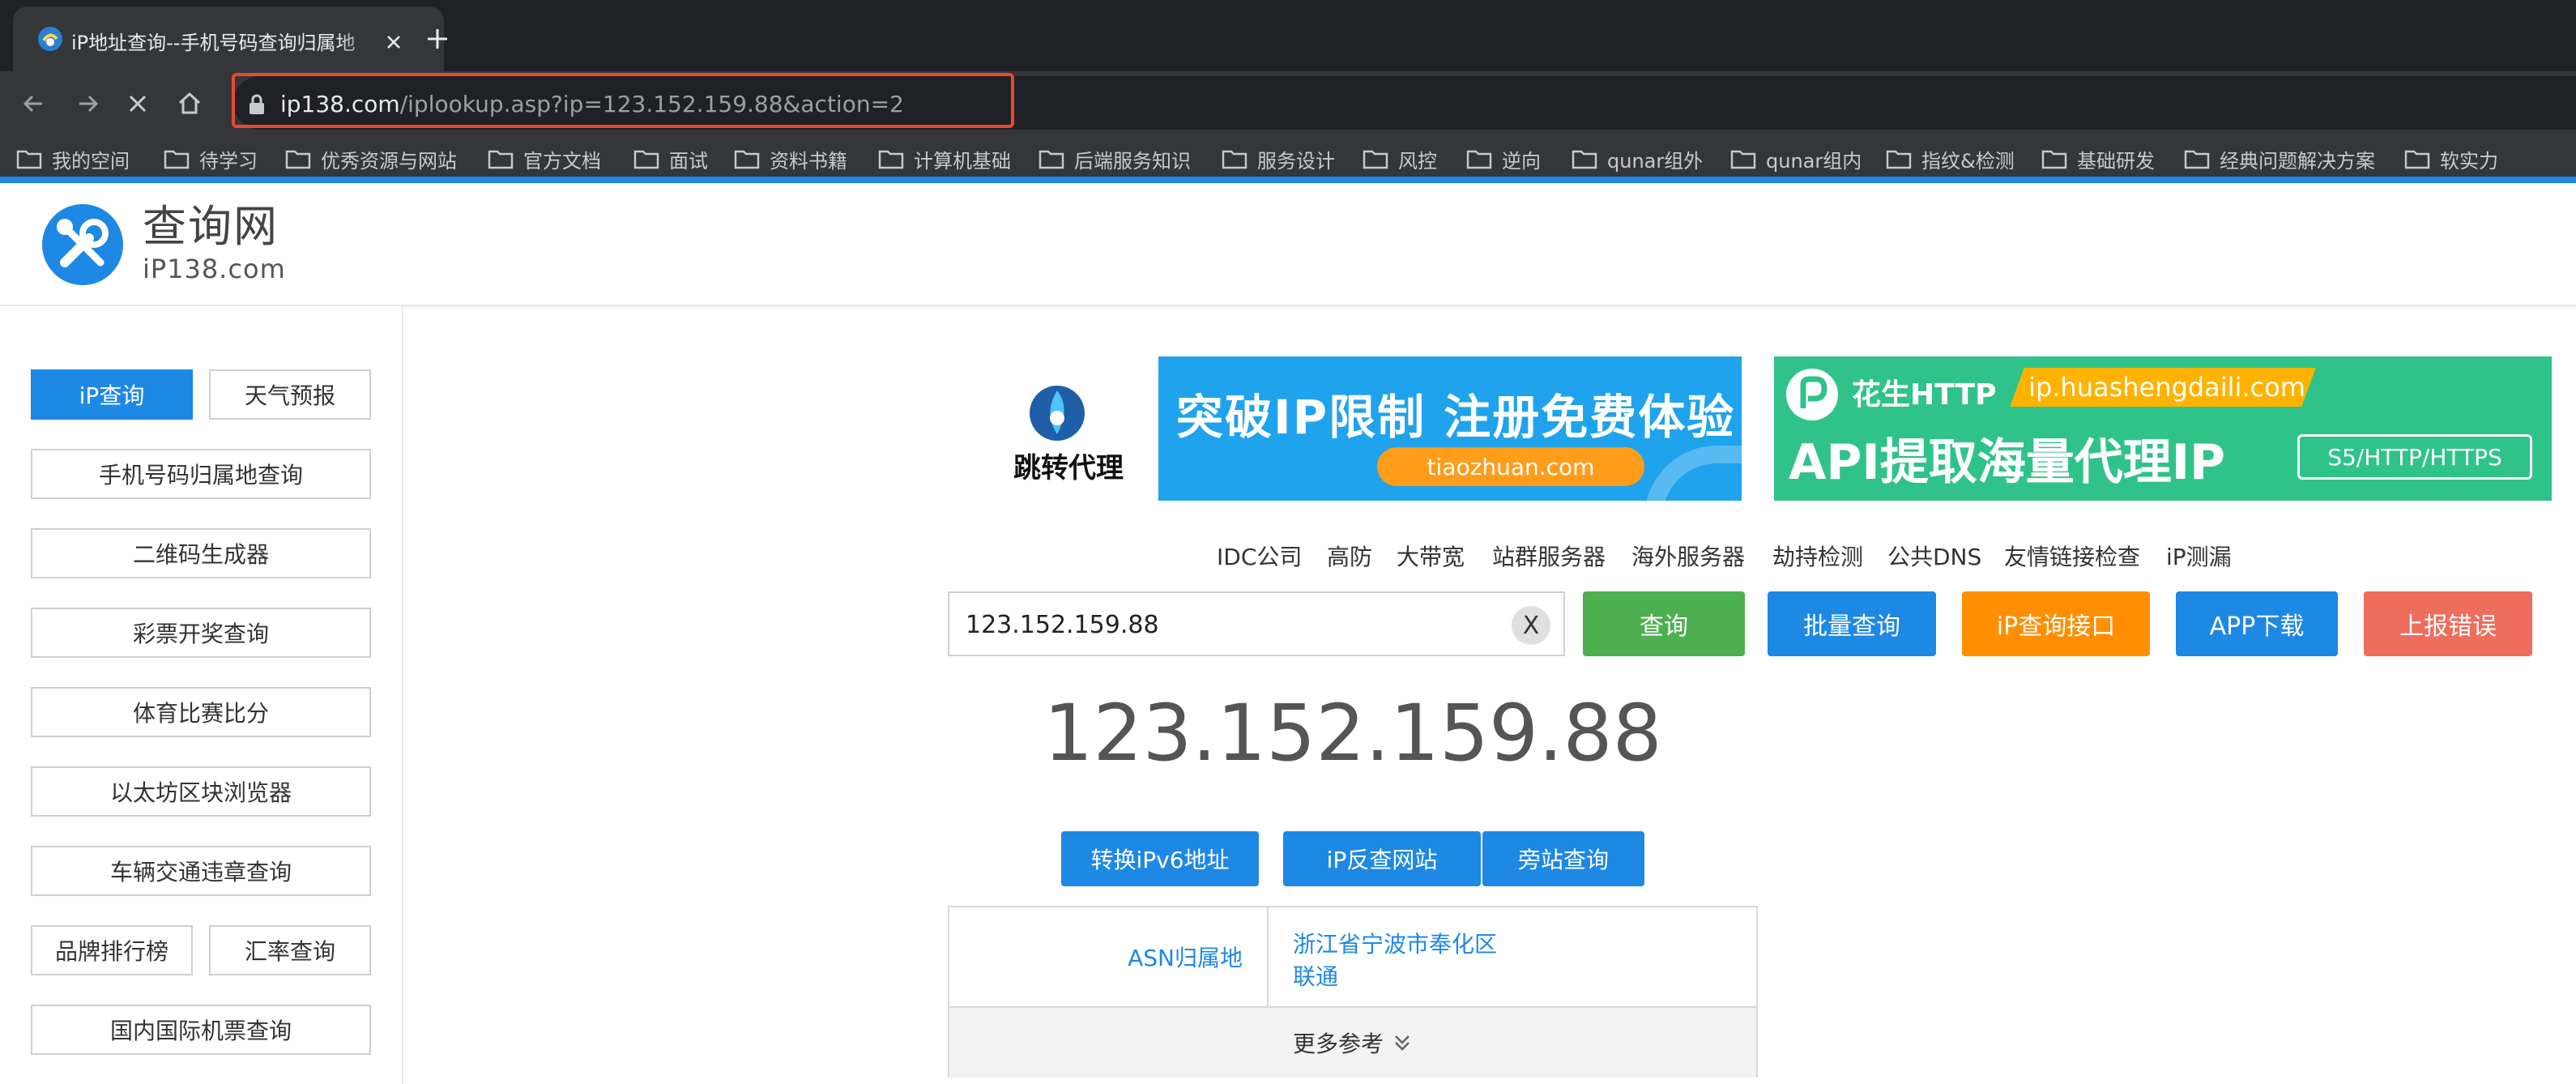 The width and height of the screenshot is (2576, 1084). Describe the element at coordinates (214, 43) in the screenshot. I see `tab-title: iP地址查询--手机号码查询归属地` at that location.